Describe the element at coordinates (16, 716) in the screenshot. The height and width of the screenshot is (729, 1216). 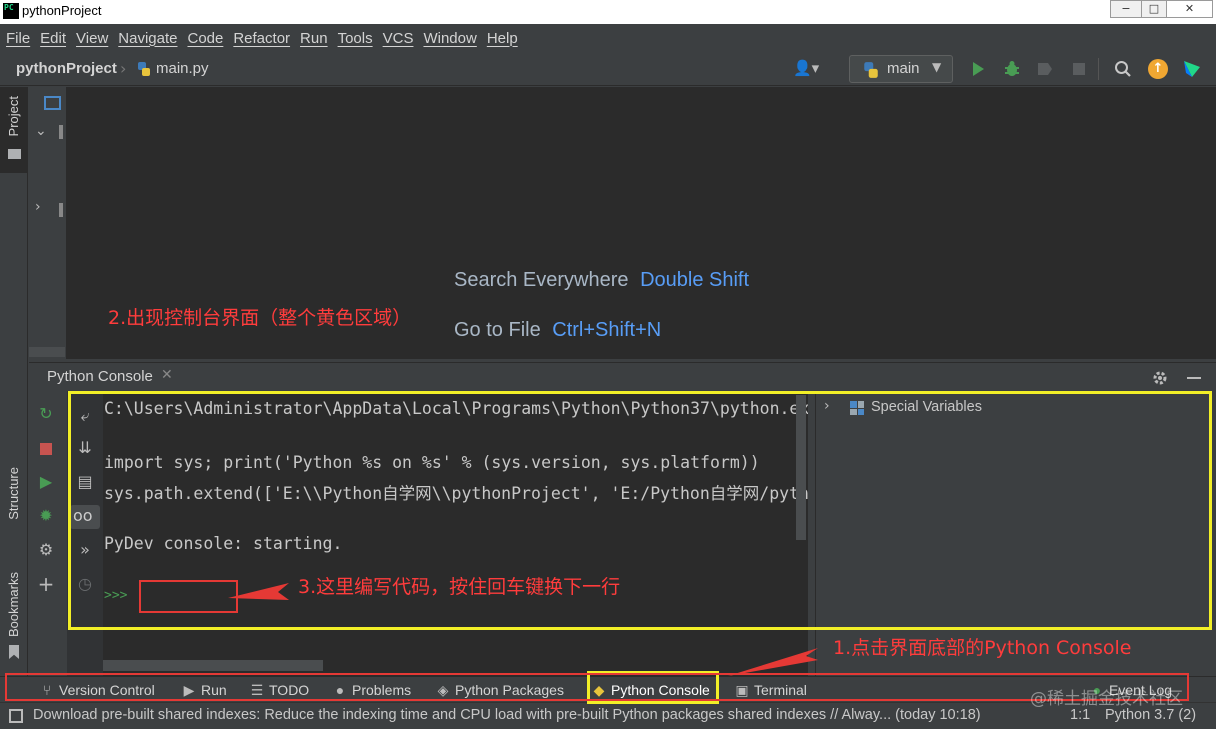
I see `layout-toggle-icon` at that location.